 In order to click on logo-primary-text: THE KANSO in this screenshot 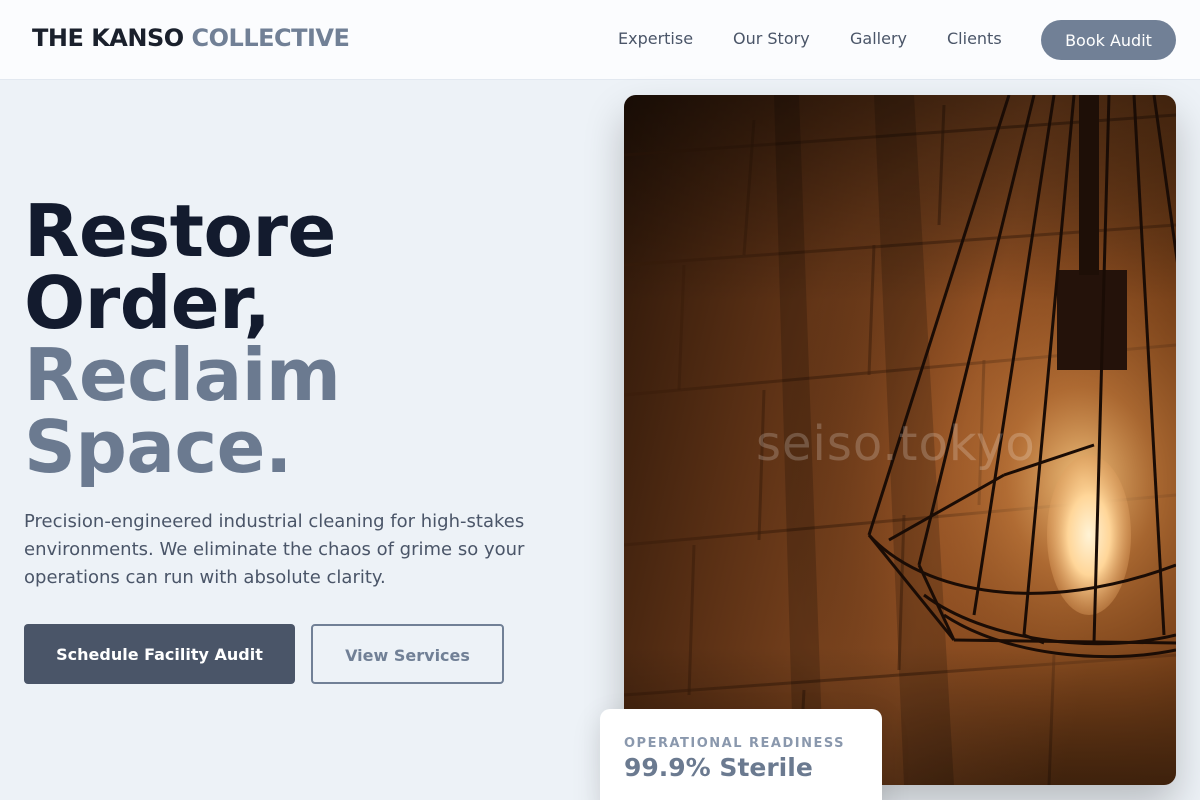, I will do `click(108, 38)`.